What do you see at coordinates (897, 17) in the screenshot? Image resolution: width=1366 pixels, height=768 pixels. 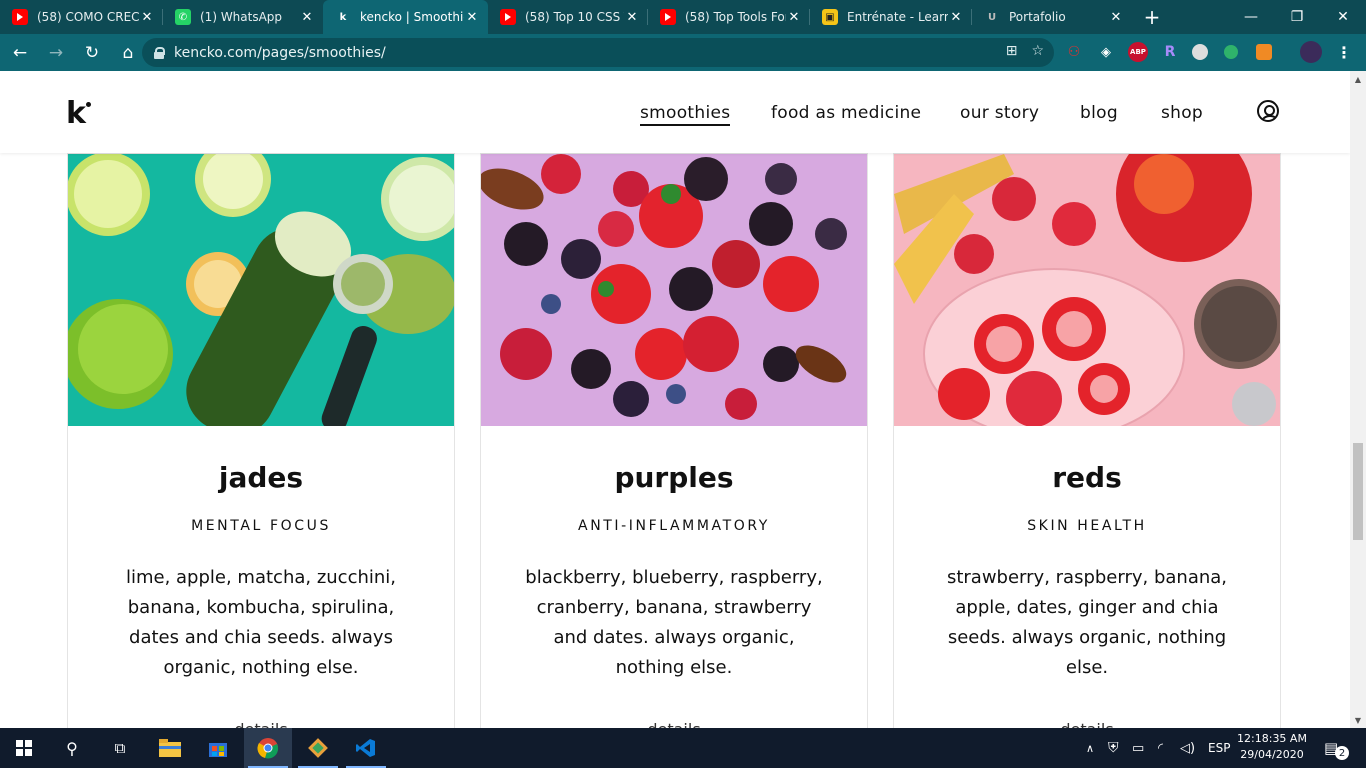 I see `tab-title: Entrénate - Learnir` at bounding box center [897, 17].